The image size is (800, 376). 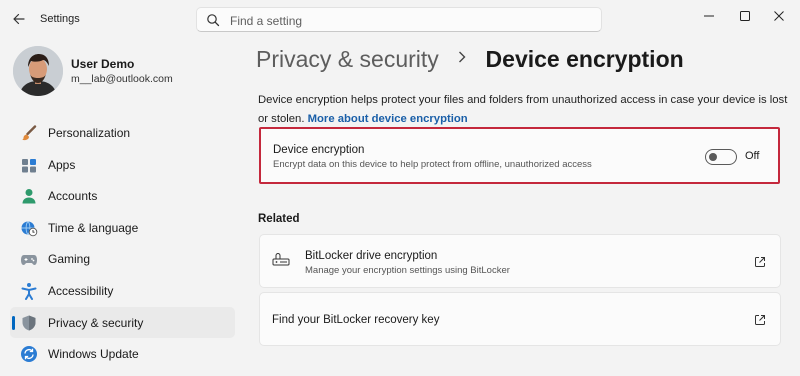 I want to click on close-button, so click(x=779, y=16).